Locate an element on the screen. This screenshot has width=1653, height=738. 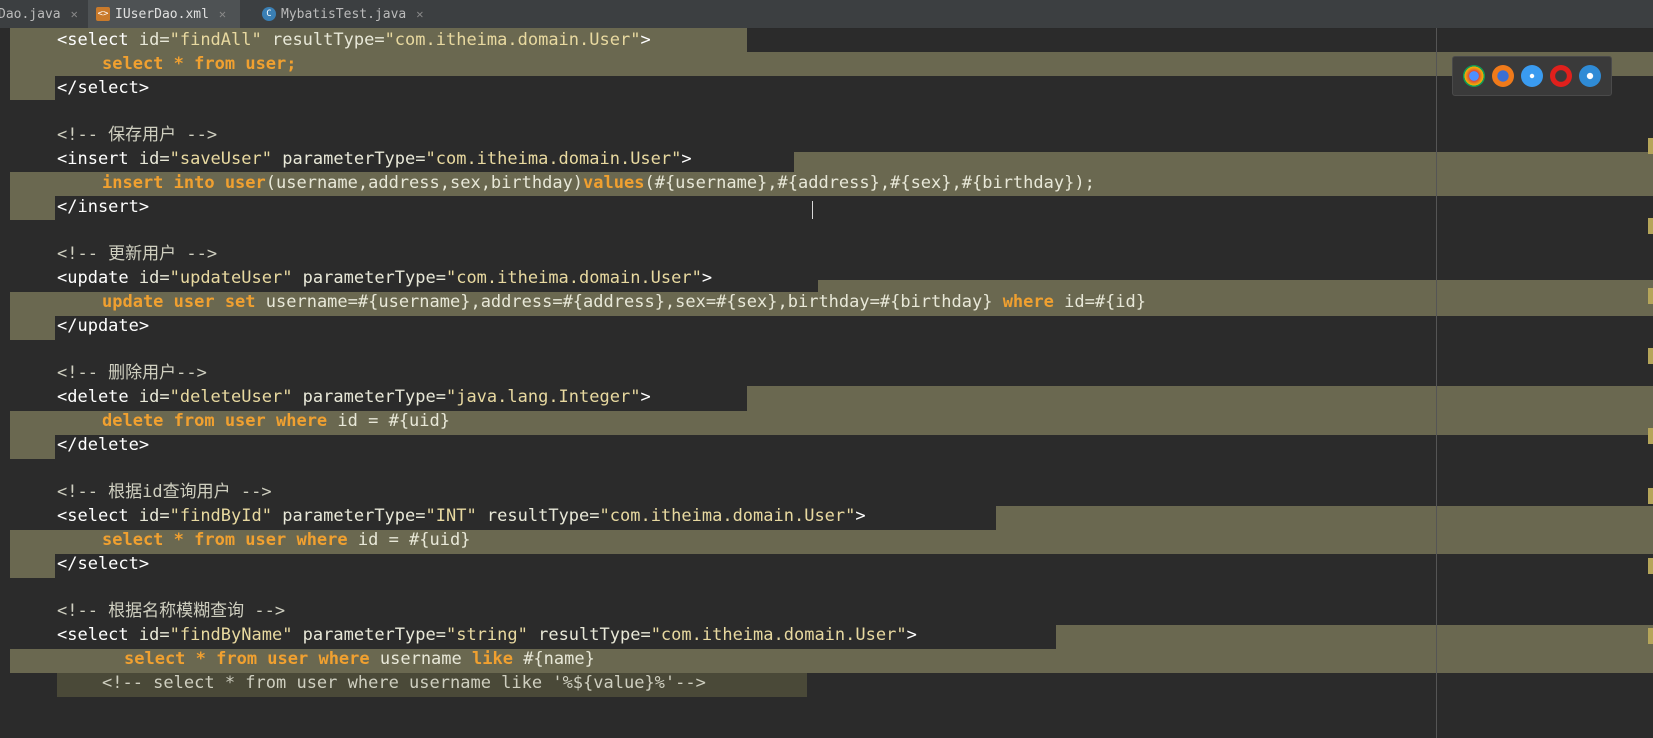
code-token: </delete> is located at coordinates (103, 444).